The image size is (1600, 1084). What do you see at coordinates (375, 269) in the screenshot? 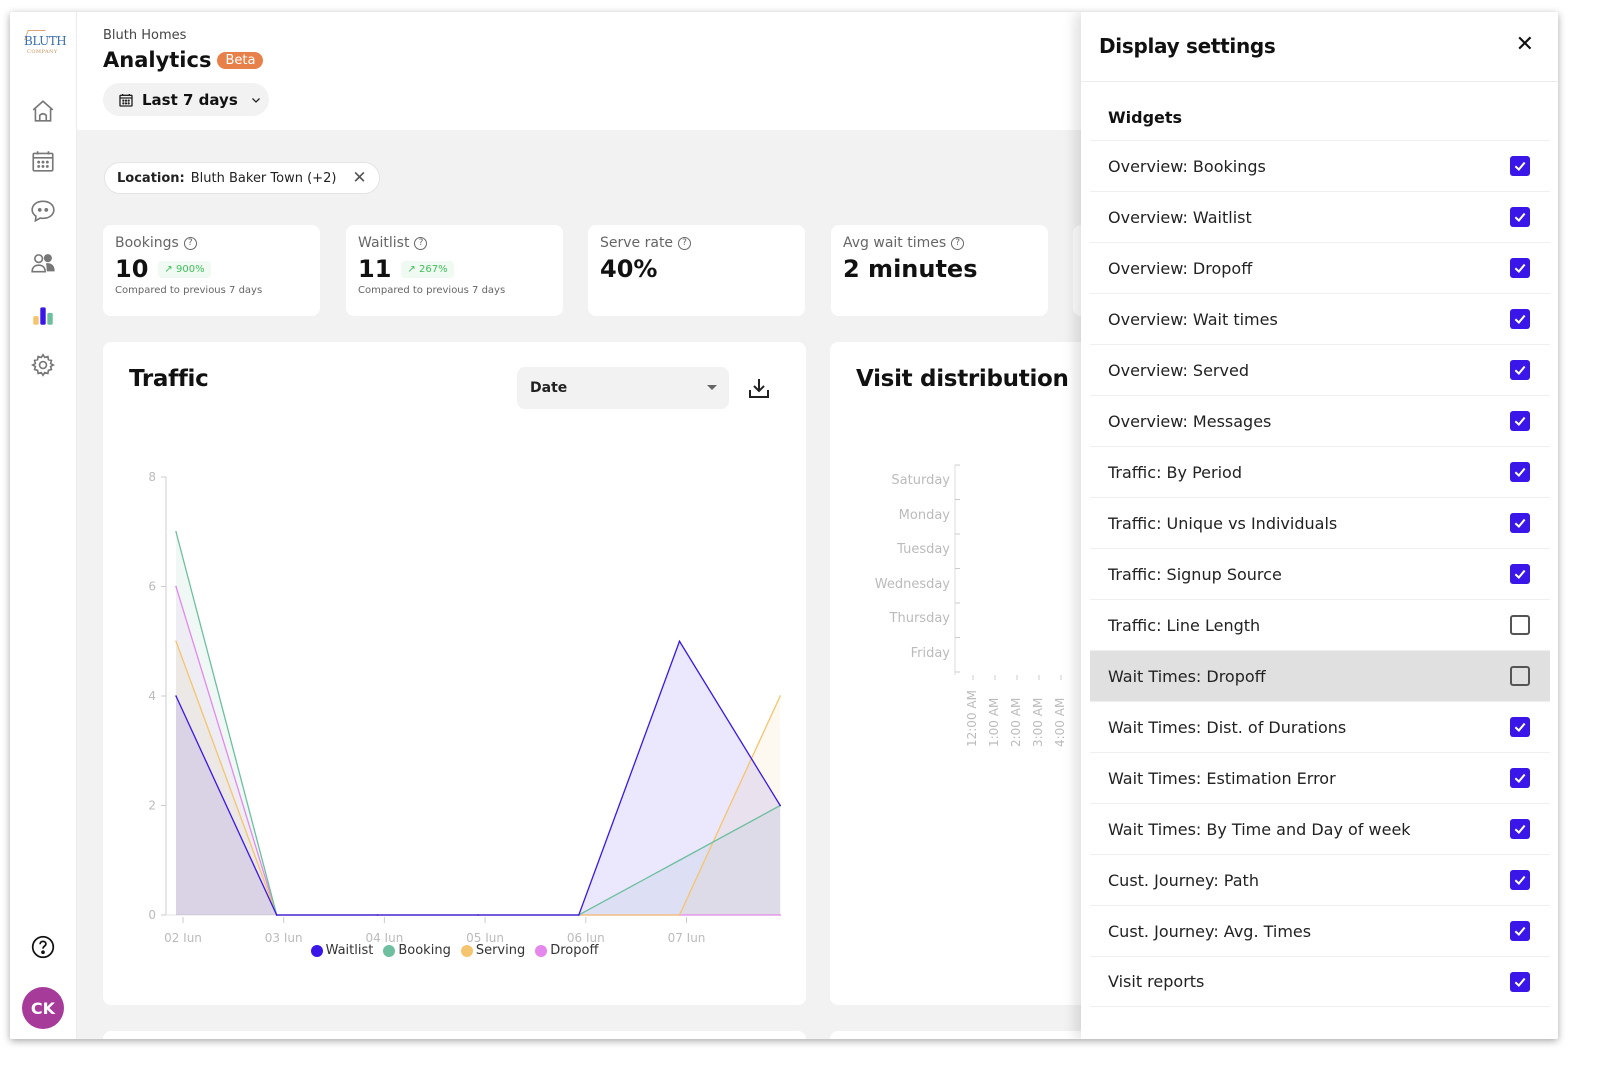
I see `stat-value-text: 11` at bounding box center [375, 269].